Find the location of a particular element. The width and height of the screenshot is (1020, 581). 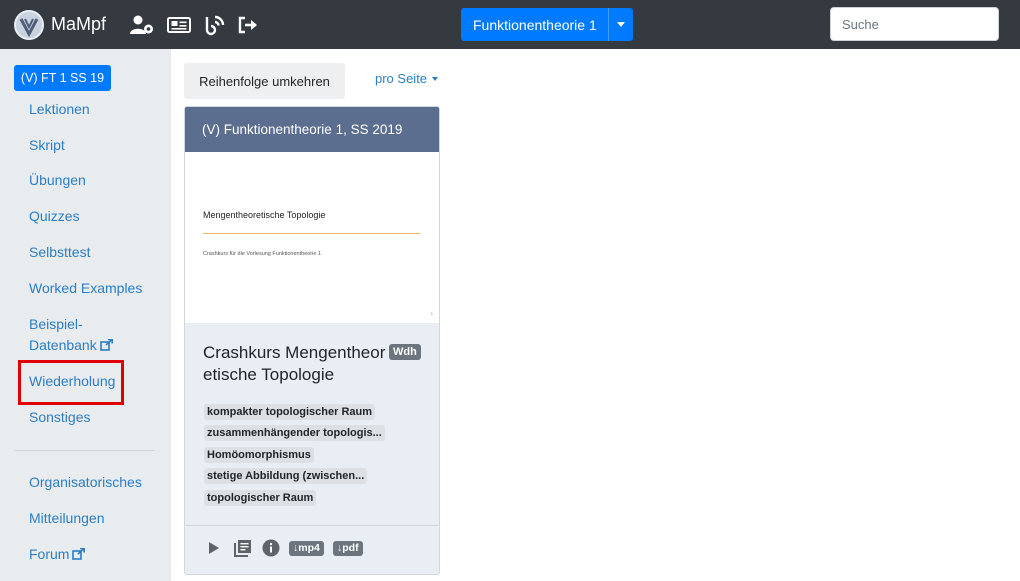

thumbnail-divider is located at coordinates (311, 233).